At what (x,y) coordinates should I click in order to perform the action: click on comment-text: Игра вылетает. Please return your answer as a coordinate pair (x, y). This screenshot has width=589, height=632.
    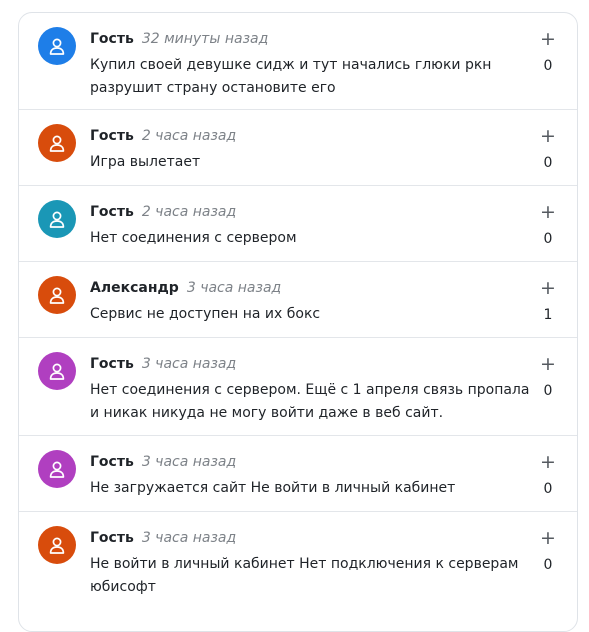
    Looking at the image, I should click on (145, 162).